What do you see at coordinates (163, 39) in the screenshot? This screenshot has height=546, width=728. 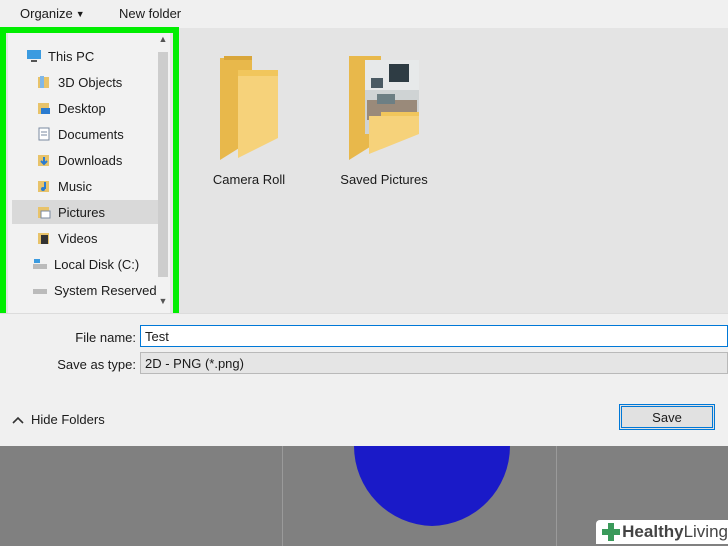 I see `chevron-up-icon: ▲` at bounding box center [163, 39].